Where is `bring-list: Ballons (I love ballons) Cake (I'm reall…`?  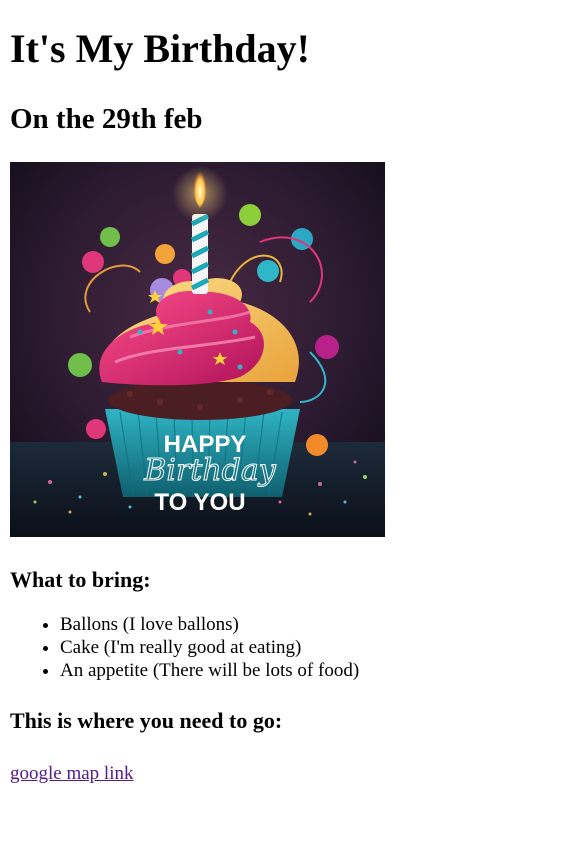
bring-list: Ballons (I love ballons) Cake (I'm reall… is located at coordinates (285, 647).